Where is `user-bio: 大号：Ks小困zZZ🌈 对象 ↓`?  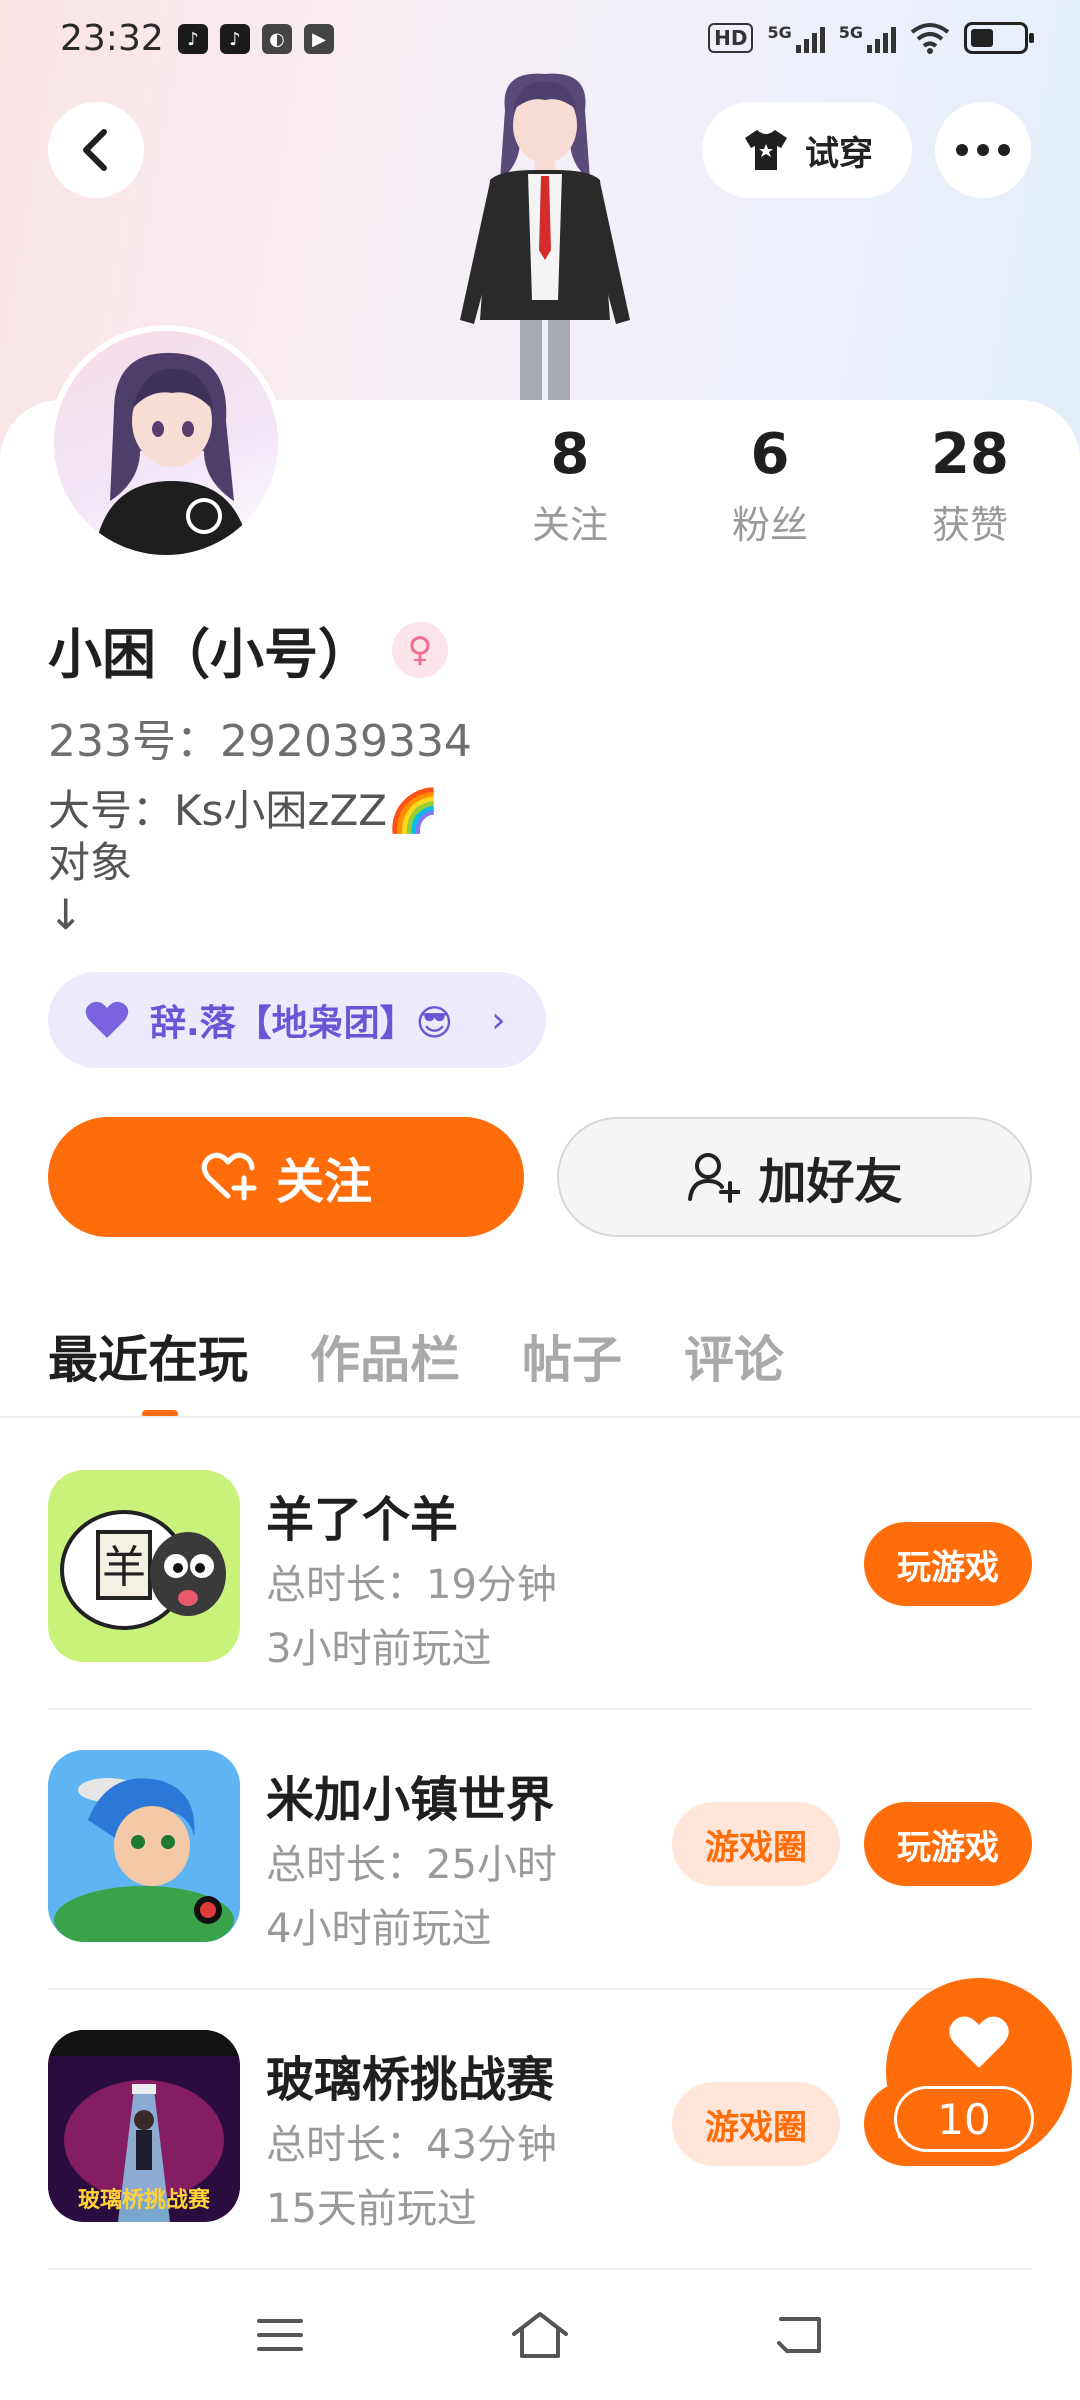 user-bio: 大号：Ks小困zZZ🌈 对象 ↓ is located at coordinates (244, 862).